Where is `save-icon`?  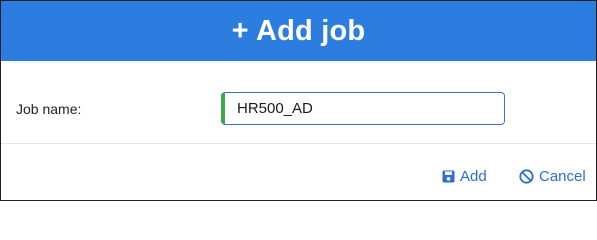 save-icon is located at coordinates (448, 176).